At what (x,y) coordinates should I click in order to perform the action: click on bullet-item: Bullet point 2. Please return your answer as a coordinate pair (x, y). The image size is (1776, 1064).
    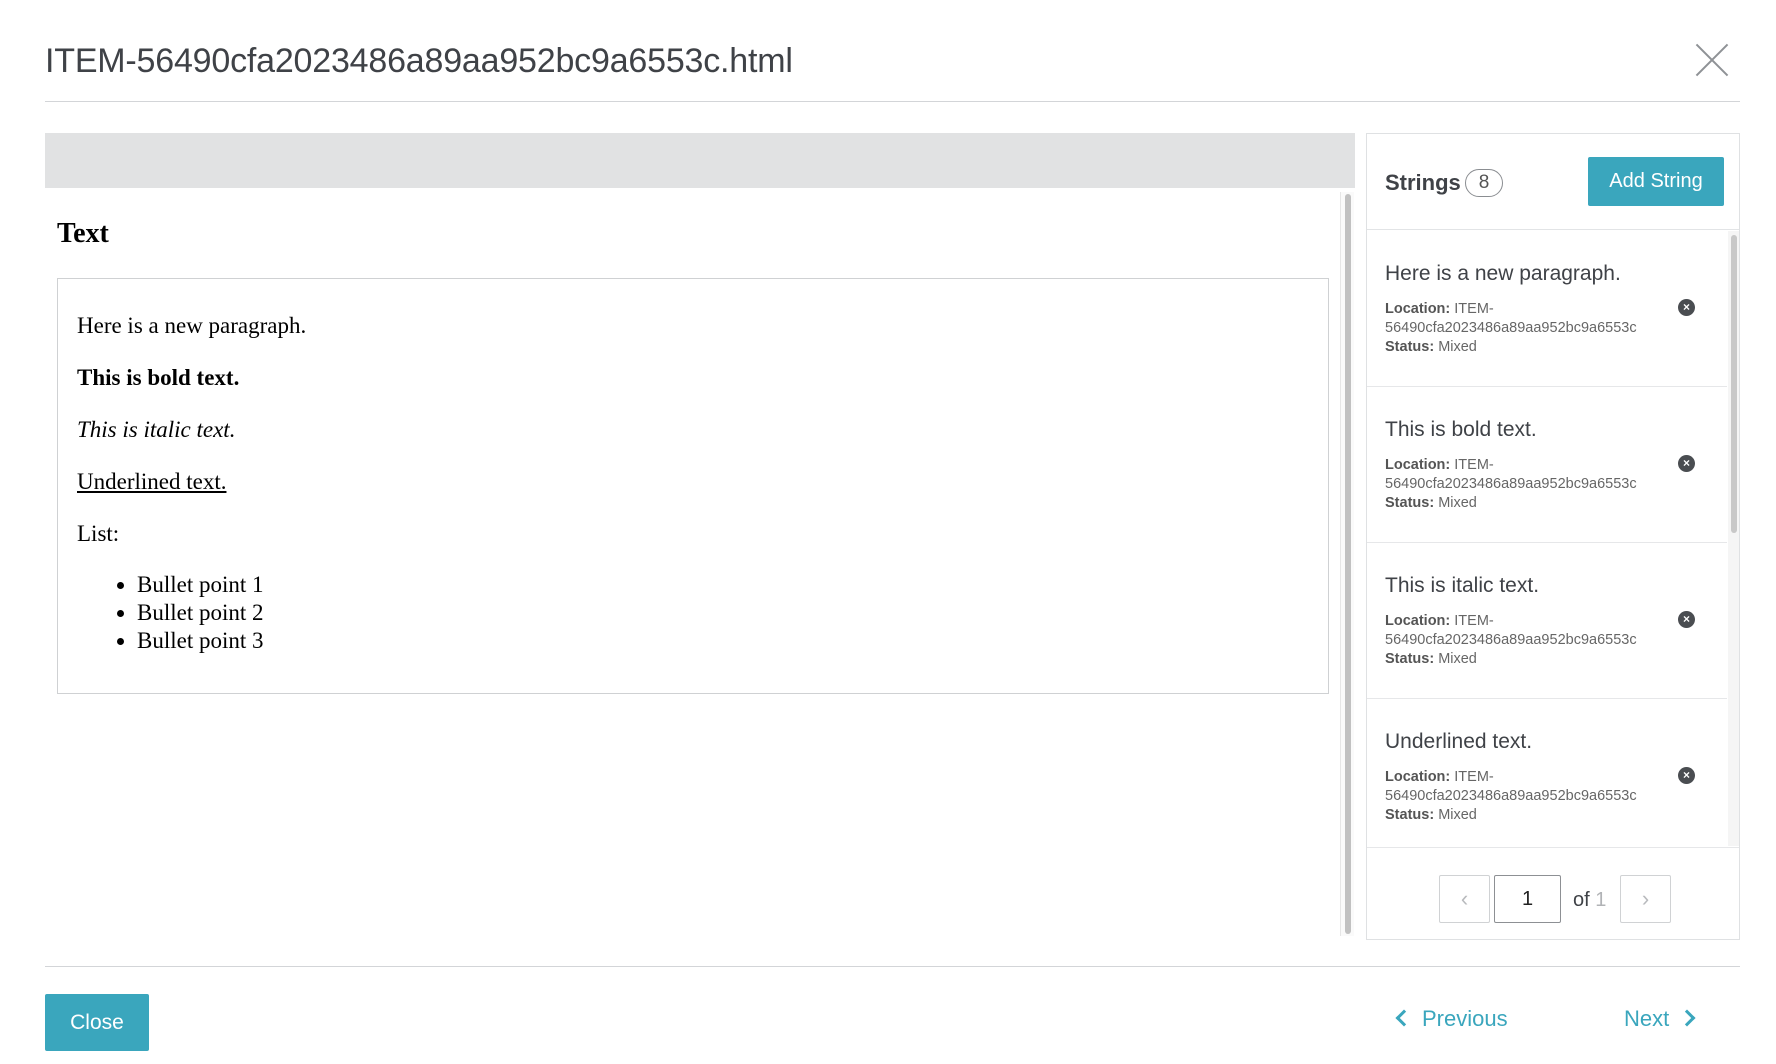
    Looking at the image, I should click on (732, 613).